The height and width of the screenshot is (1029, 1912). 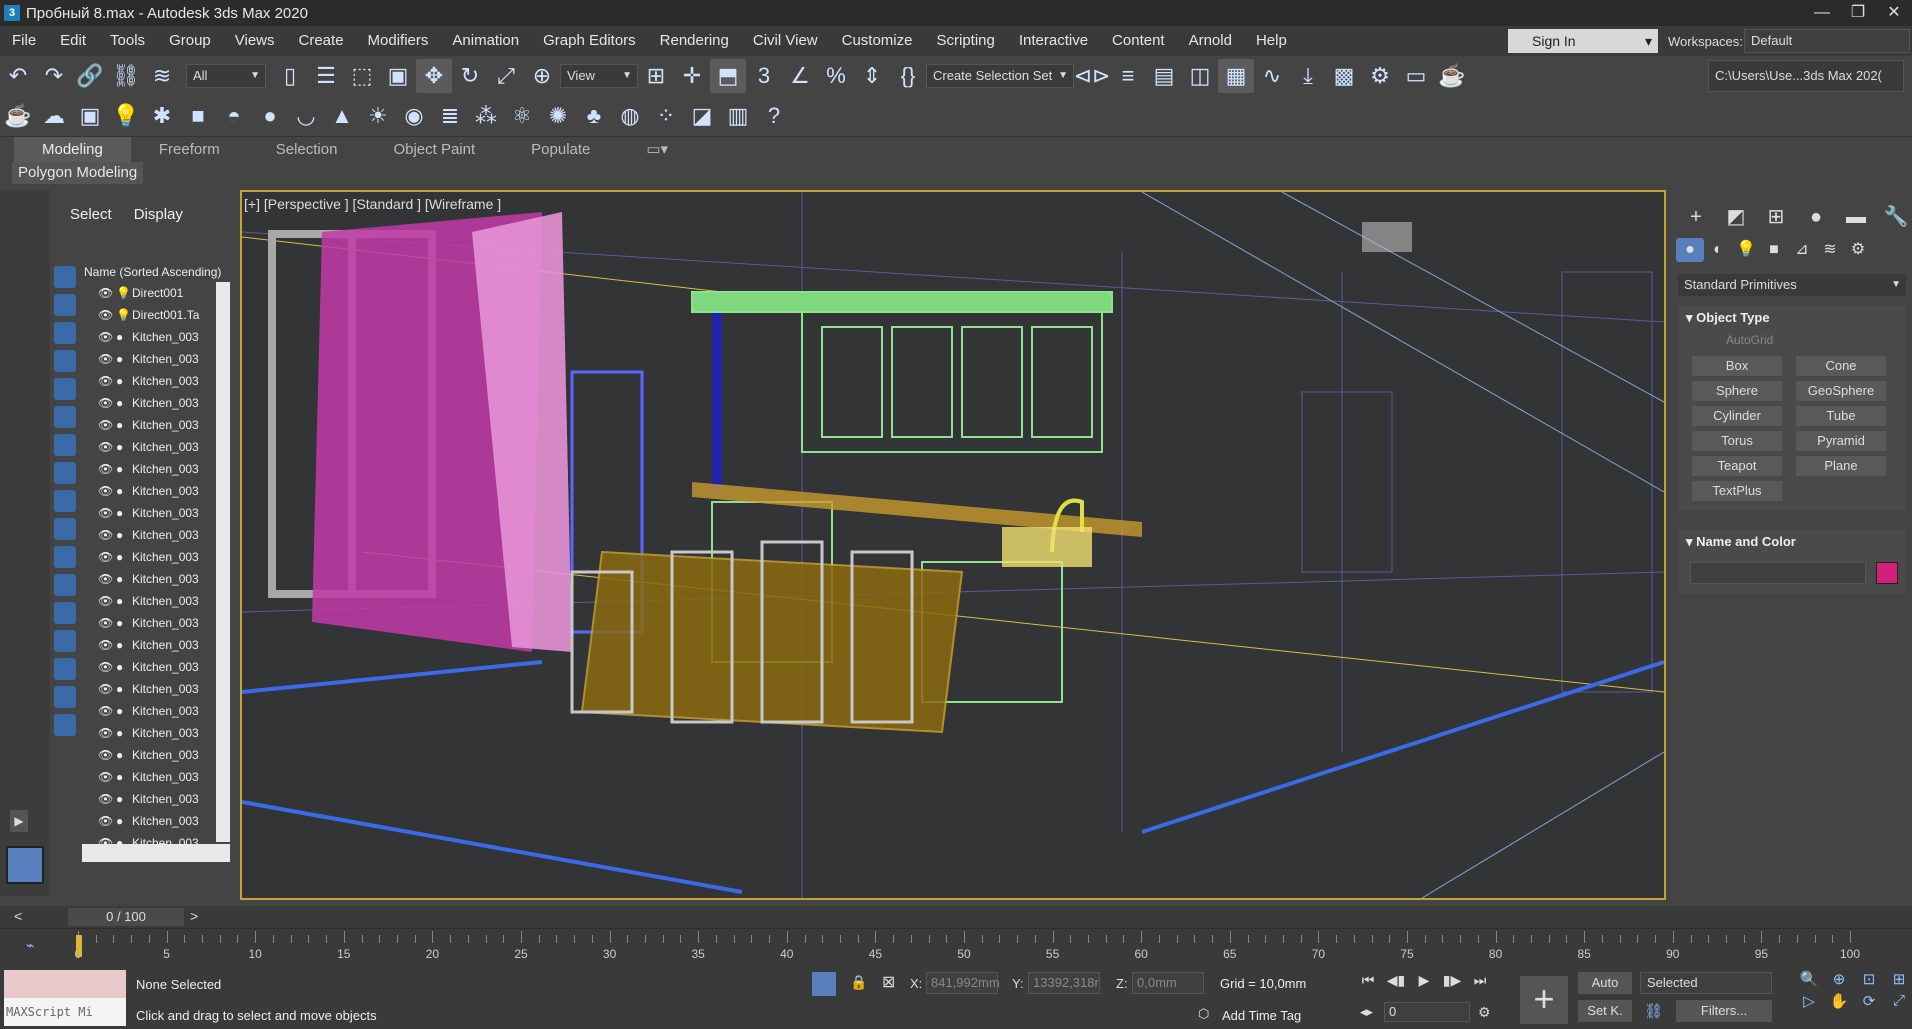 What do you see at coordinates (1272, 76) in the screenshot?
I see `curve-editor-icon: ∿` at bounding box center [1272, 76].